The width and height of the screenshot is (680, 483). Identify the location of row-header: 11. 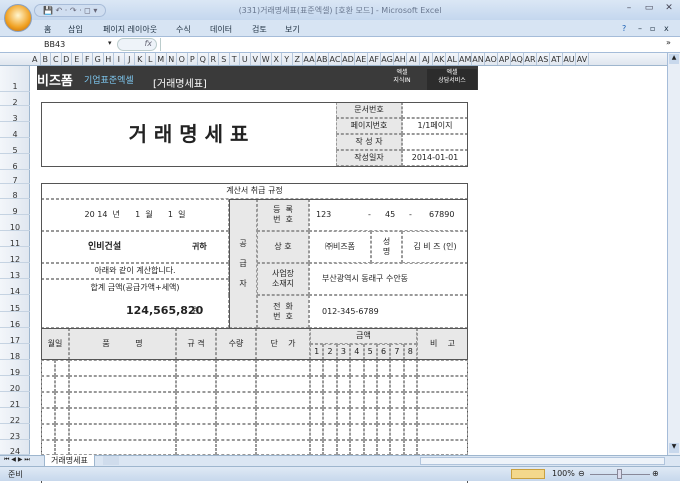
(15, 239).